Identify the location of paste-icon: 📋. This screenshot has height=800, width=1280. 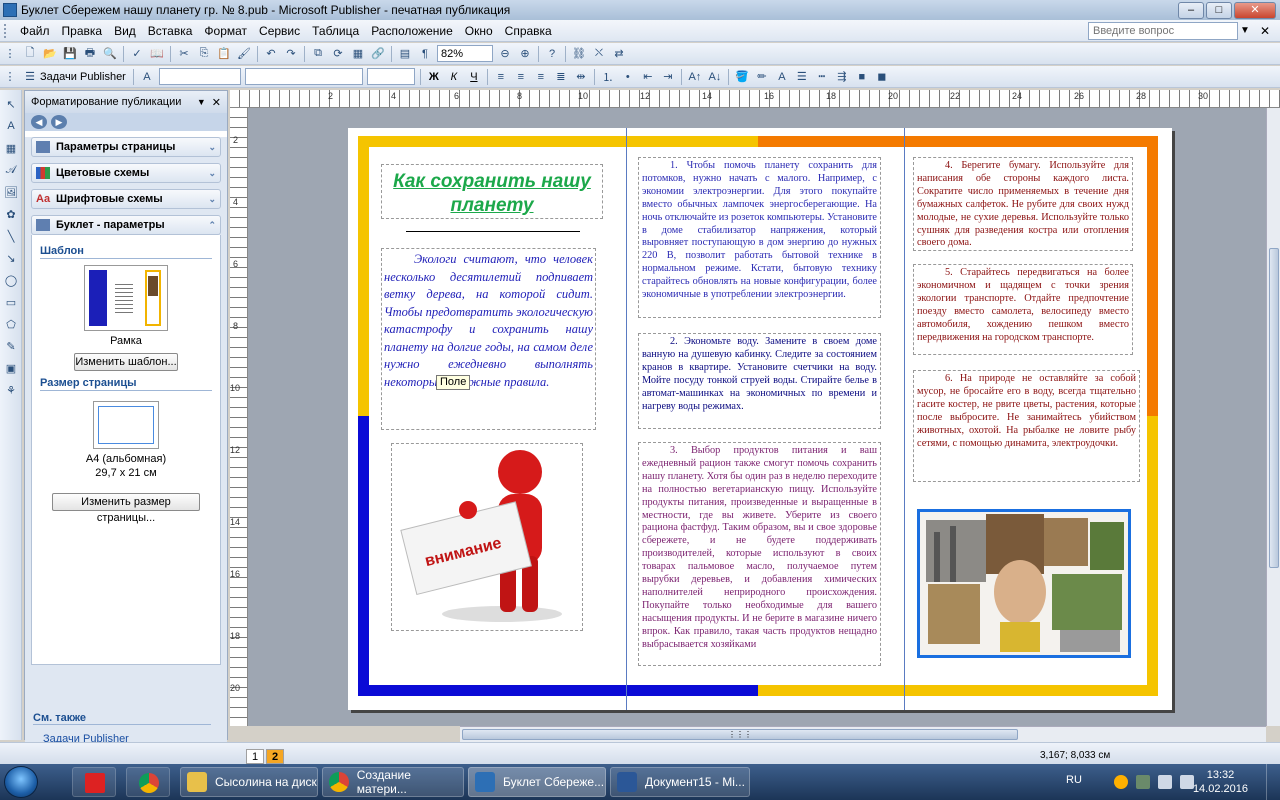
(224, 54).